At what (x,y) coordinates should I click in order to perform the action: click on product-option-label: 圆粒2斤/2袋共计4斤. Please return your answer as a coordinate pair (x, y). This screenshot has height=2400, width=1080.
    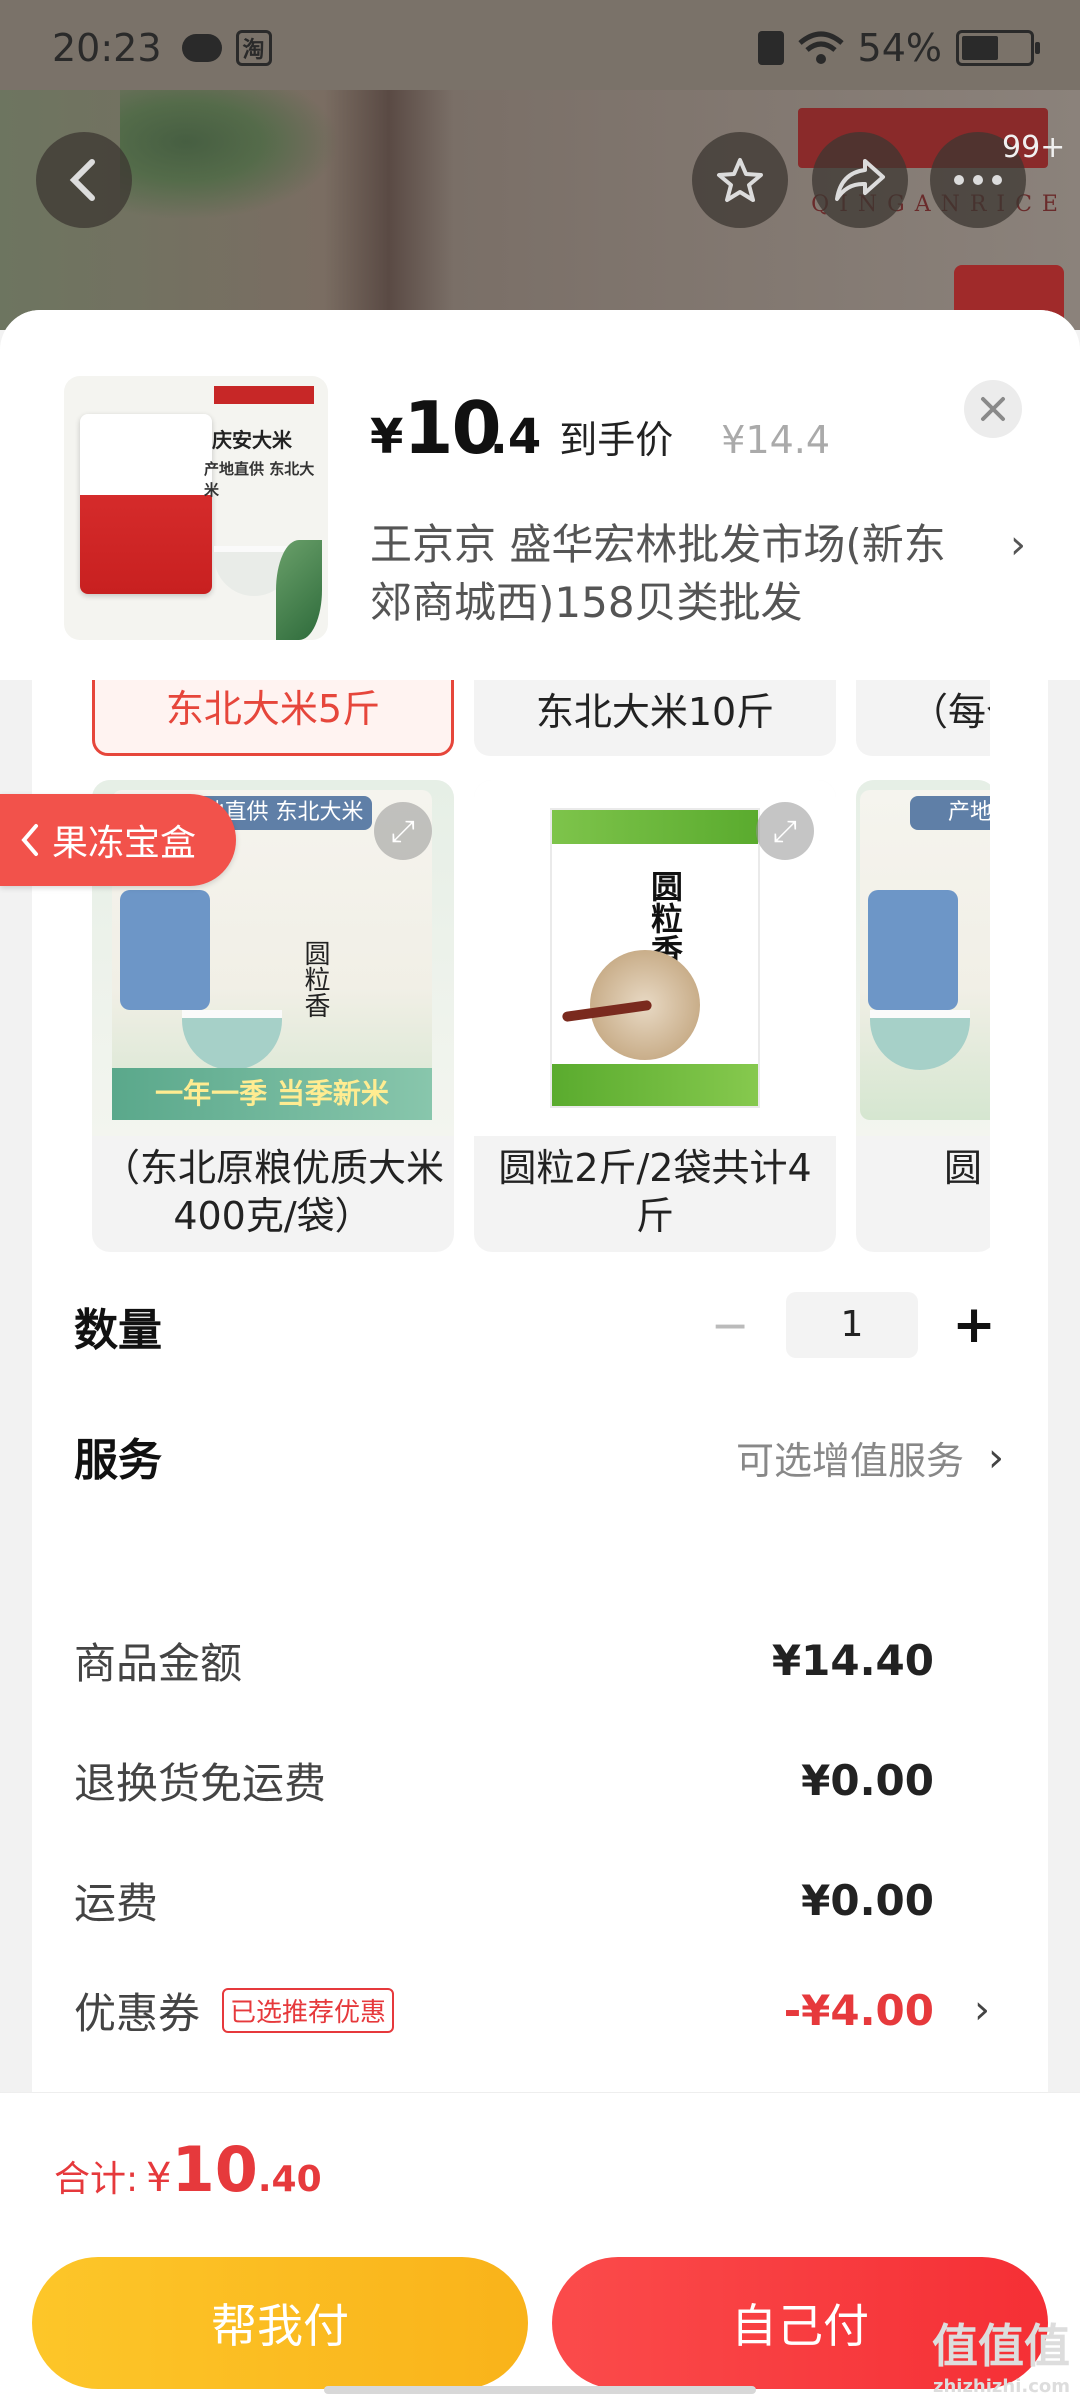
    Looking at the image, I should click on (655, 1192).